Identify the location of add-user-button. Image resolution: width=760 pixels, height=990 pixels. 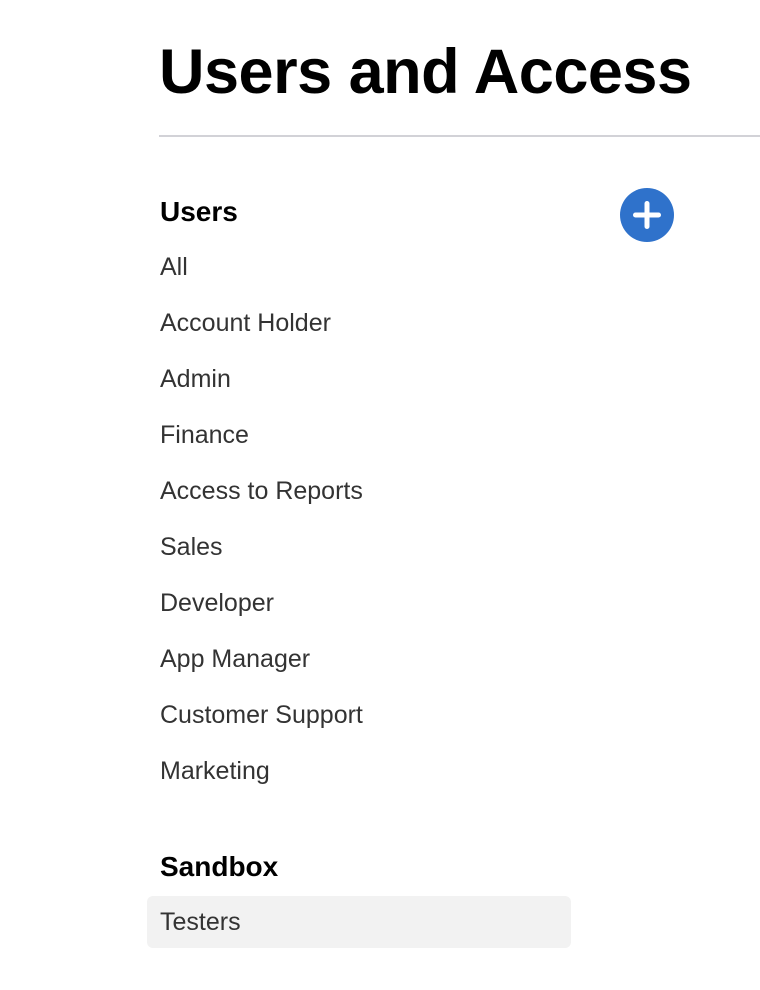
(647, 215).